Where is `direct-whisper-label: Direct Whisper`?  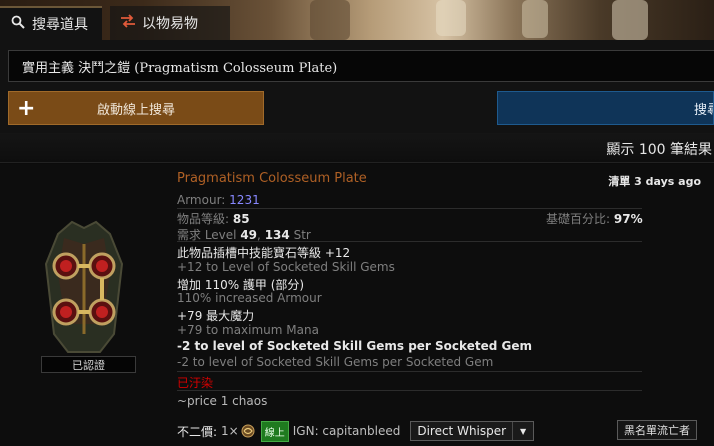
direct-whisper-label: Direct Whisper is located at coordinates (462, 431).